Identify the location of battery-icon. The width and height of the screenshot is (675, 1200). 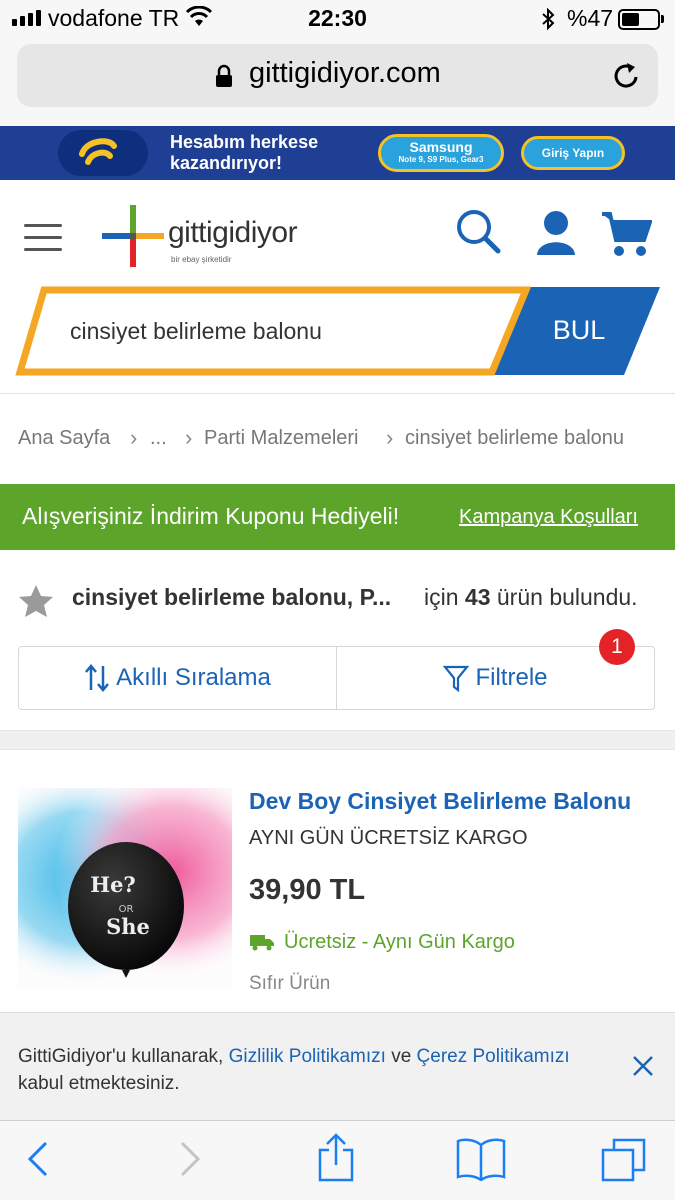
(639, 19).